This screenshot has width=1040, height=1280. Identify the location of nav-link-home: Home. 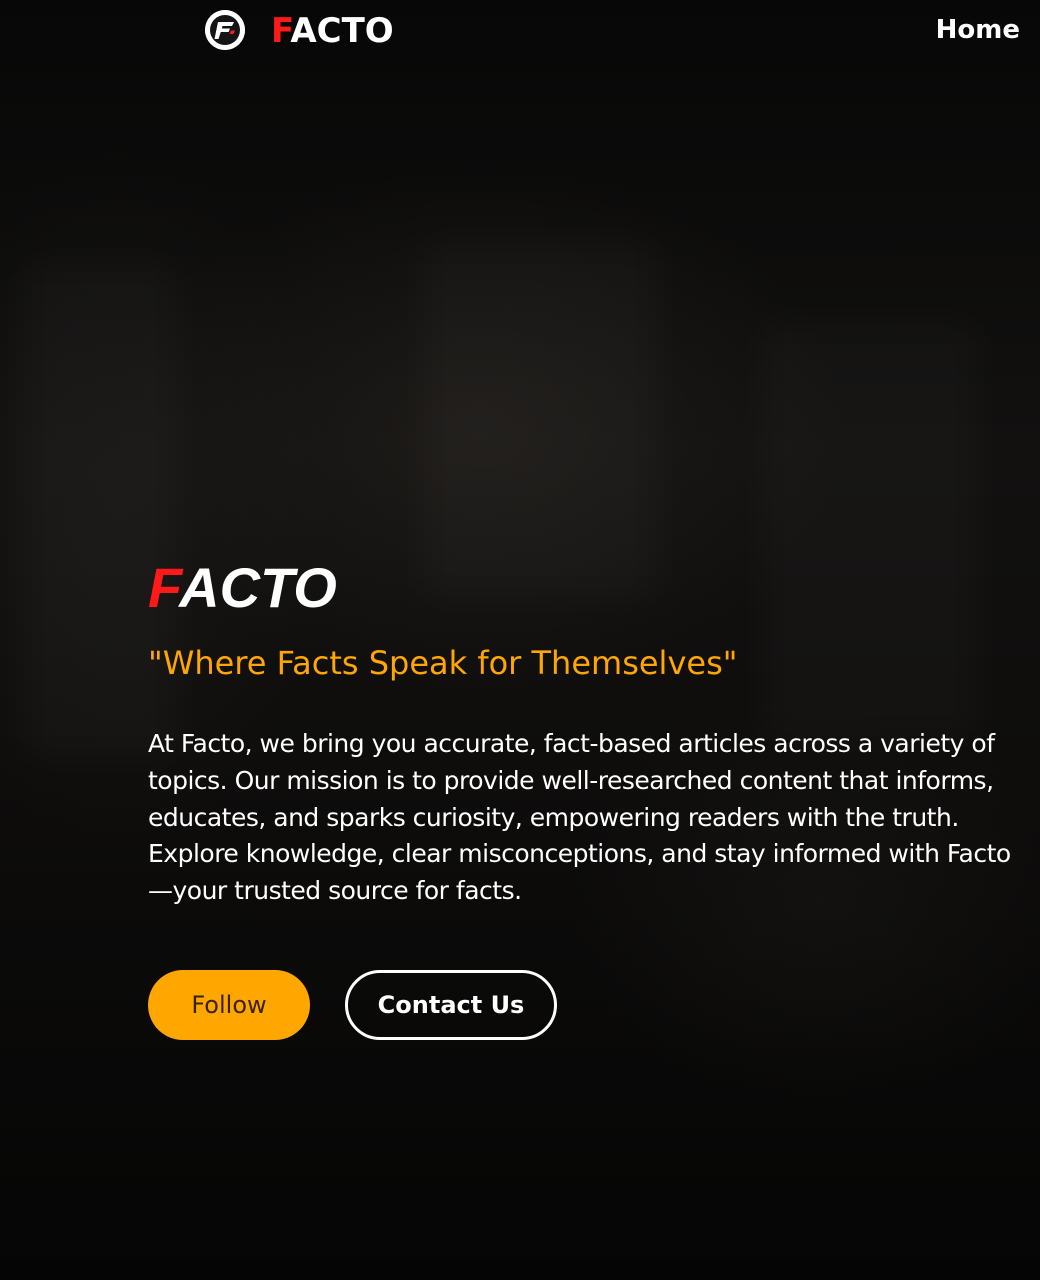
(978, 30).